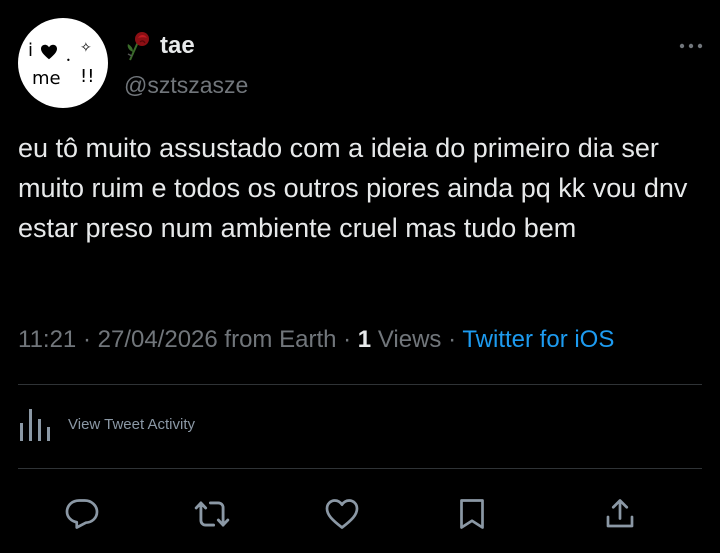 Image resolution: width=720 pixels, height=553 pixels. What do you see at coordinates (86, 48) in the screenshot?
I see `sparkle-icon: ✧` at bounding box center [86, 48].